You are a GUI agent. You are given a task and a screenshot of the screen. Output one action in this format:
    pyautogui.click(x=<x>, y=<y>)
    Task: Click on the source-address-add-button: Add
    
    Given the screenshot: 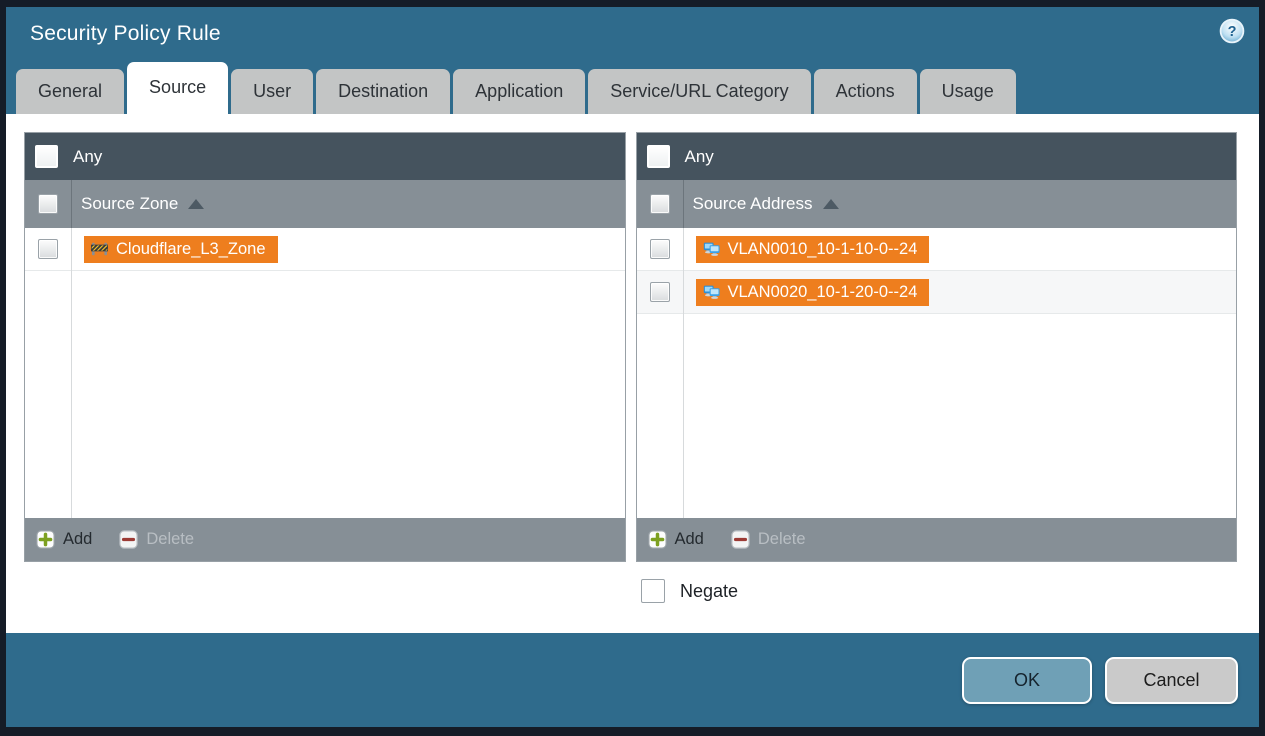 What is the action you would take?
    pyautogui.click(x=675, y=539)
    